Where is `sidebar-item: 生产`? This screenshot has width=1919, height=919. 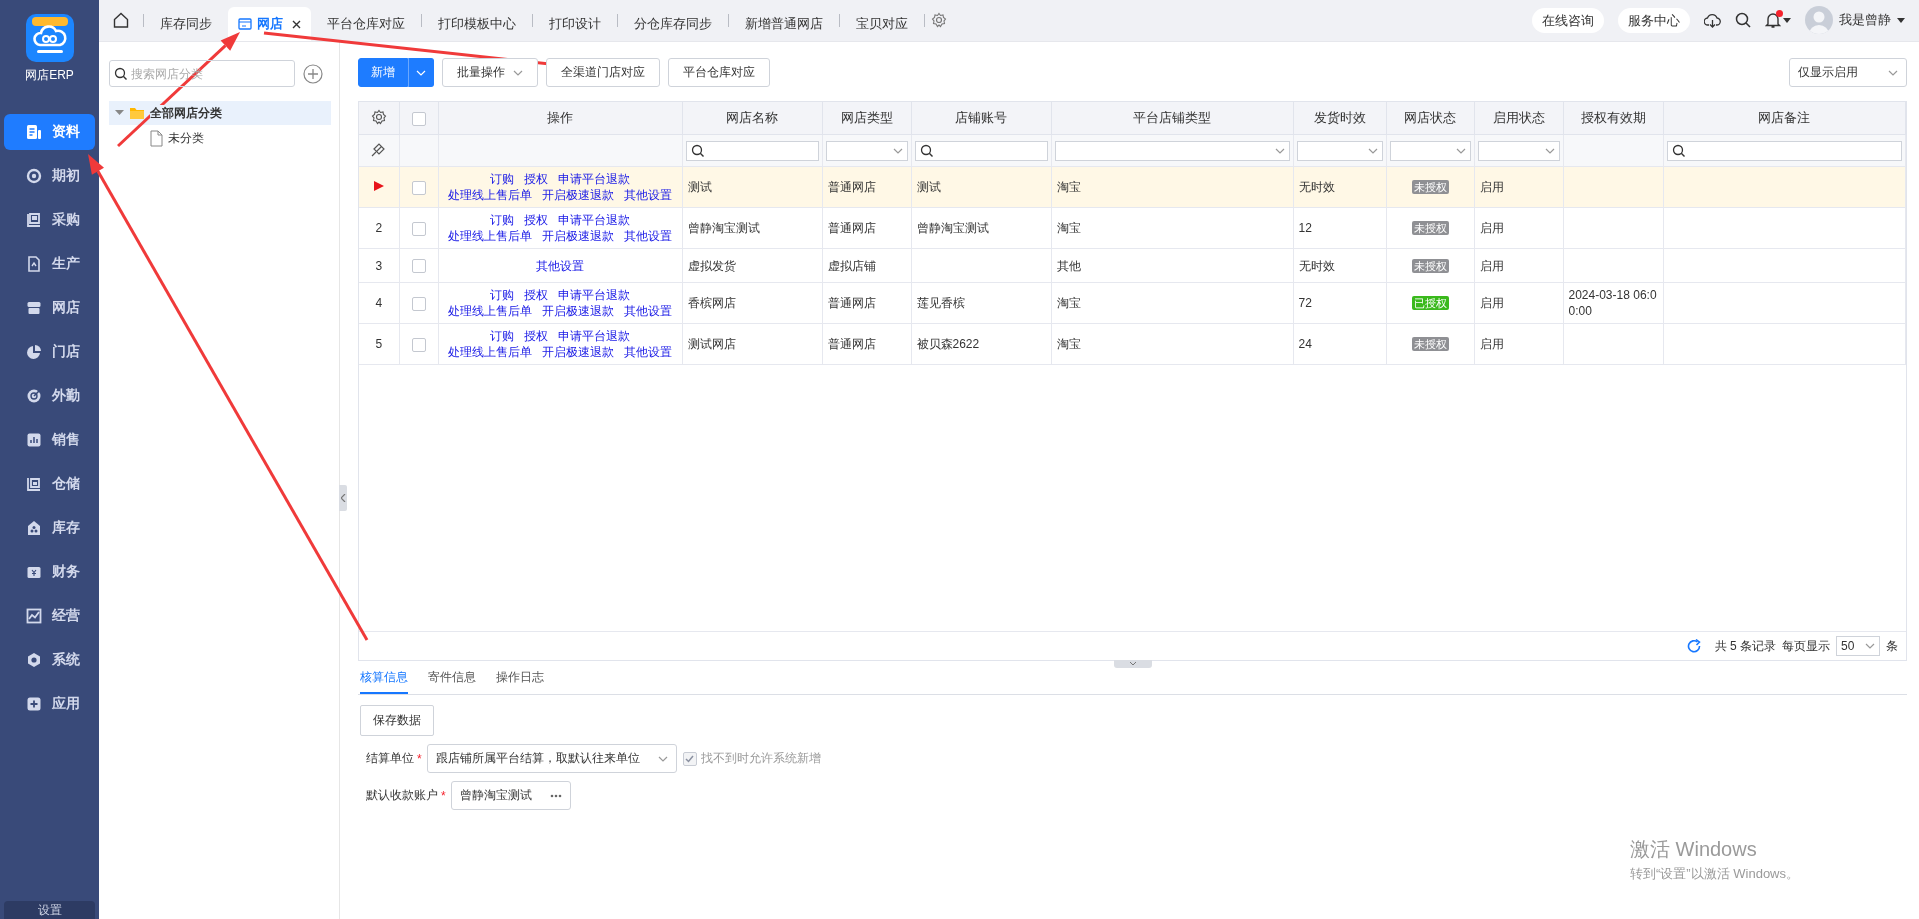 sidebar-item: 生产 is located at coordinates (49, 264).